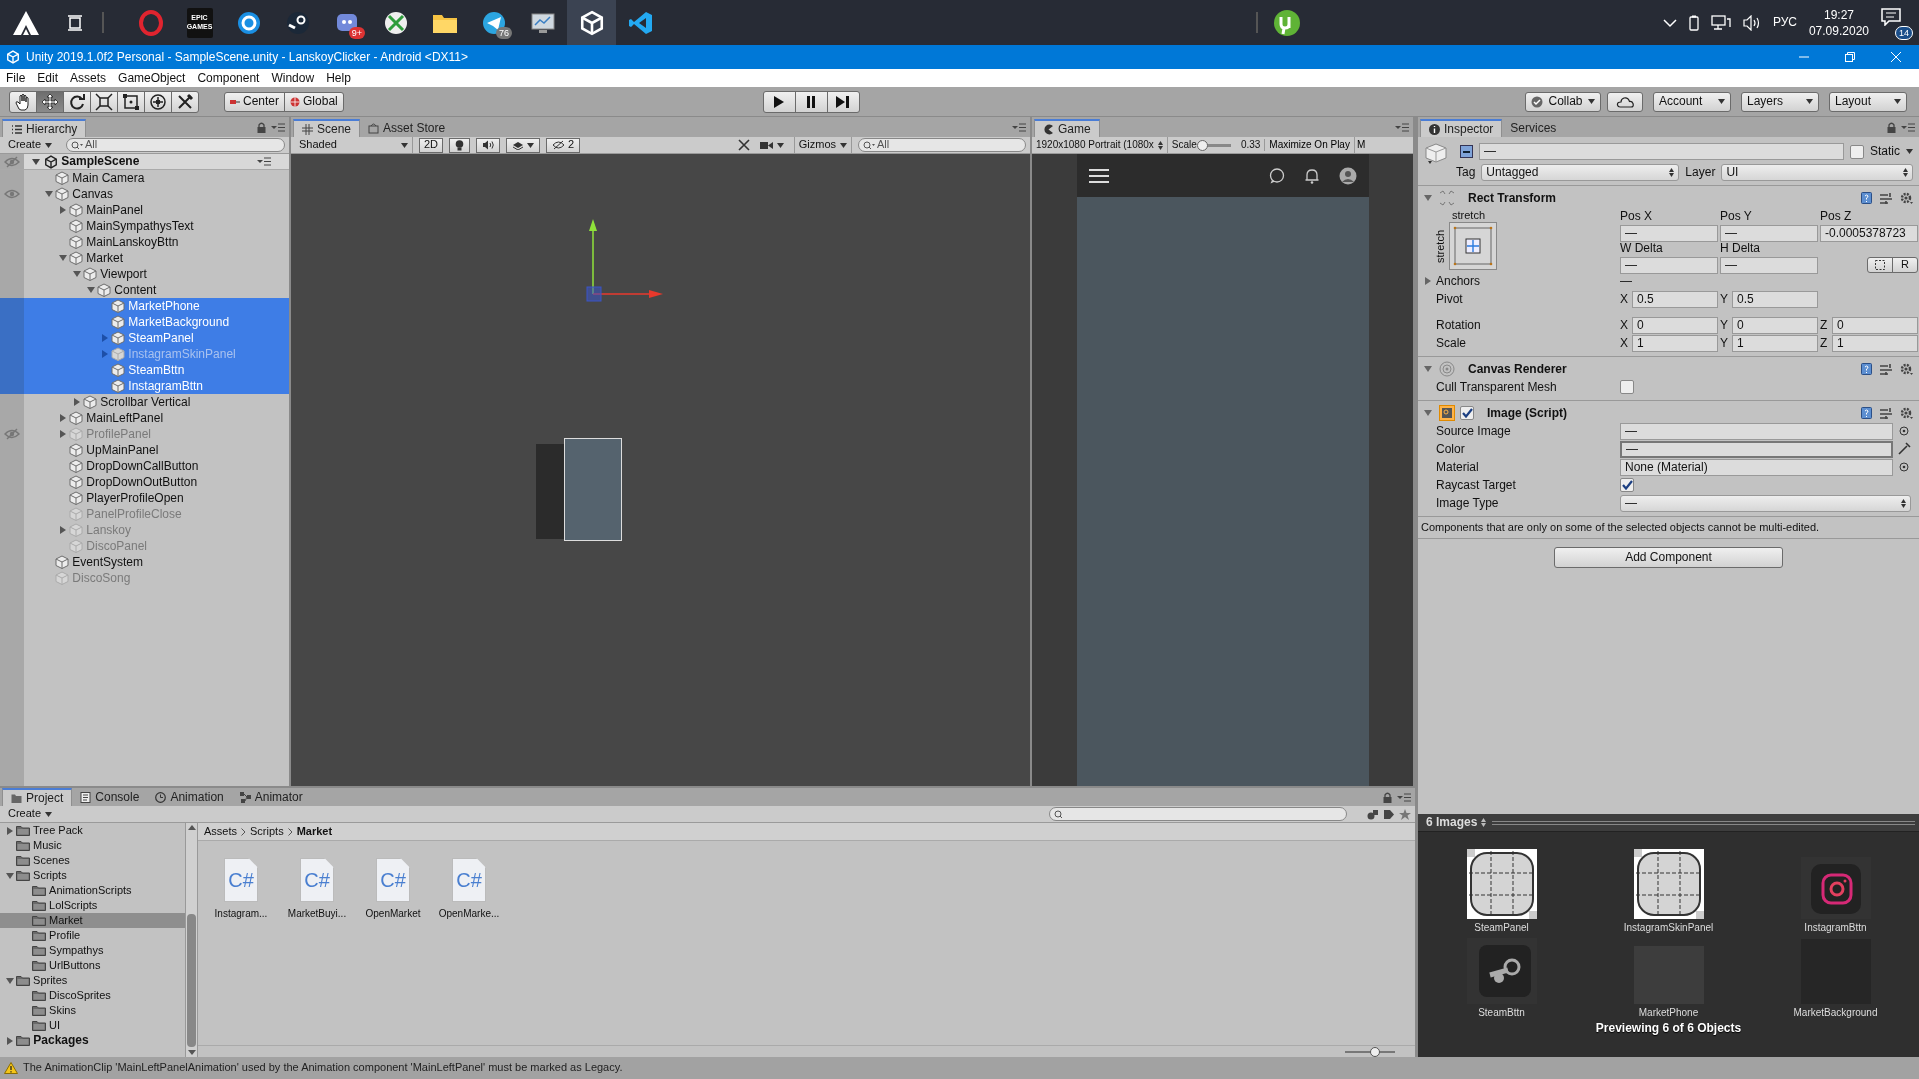 The height and width of the screenshot is (1079, 1919). What do you see at coordinates (1310, 145) in the screenshot?
I see `maximize-toggle: Maximize On Play` at bounding box center [1310, 145].